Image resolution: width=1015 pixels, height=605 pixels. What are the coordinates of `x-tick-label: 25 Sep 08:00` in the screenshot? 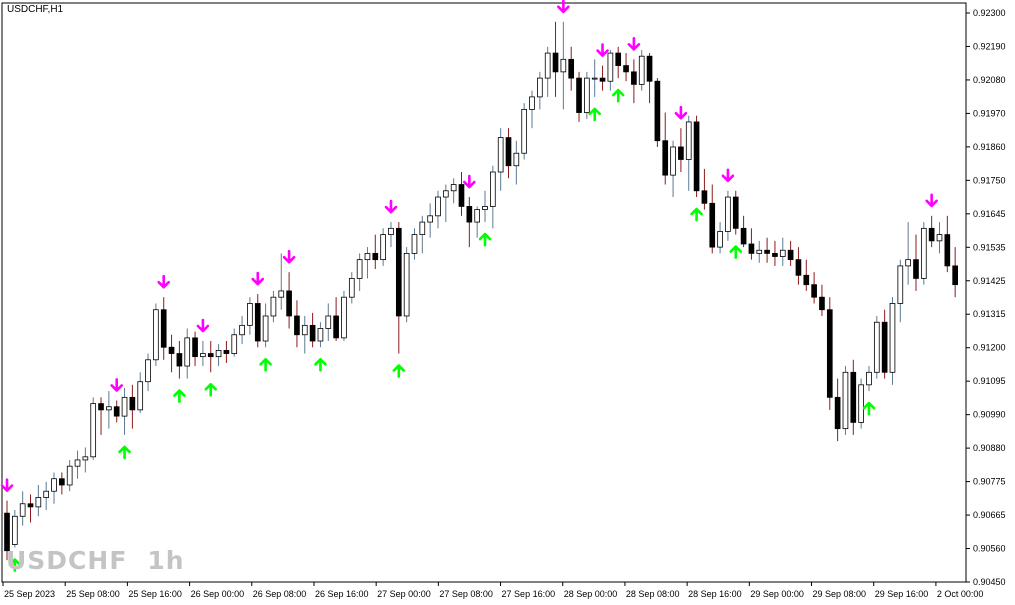 It's located at (93, 594).